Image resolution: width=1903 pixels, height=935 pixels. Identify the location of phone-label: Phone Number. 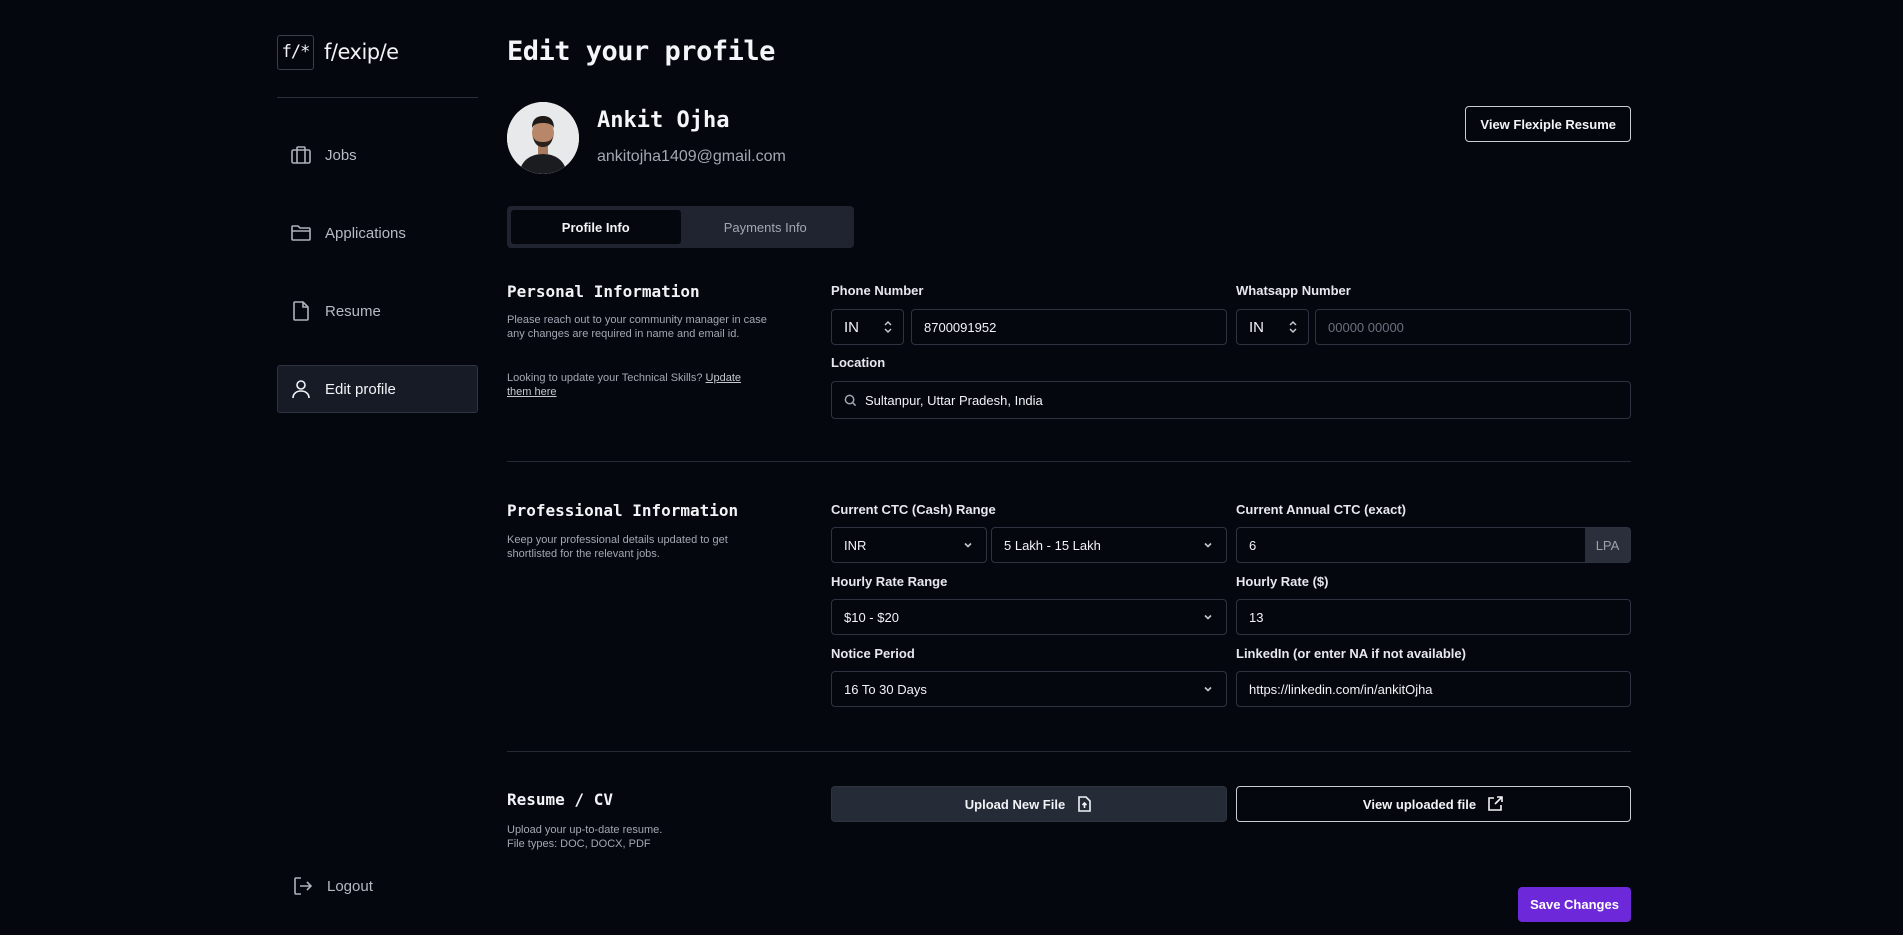
(877, 290).